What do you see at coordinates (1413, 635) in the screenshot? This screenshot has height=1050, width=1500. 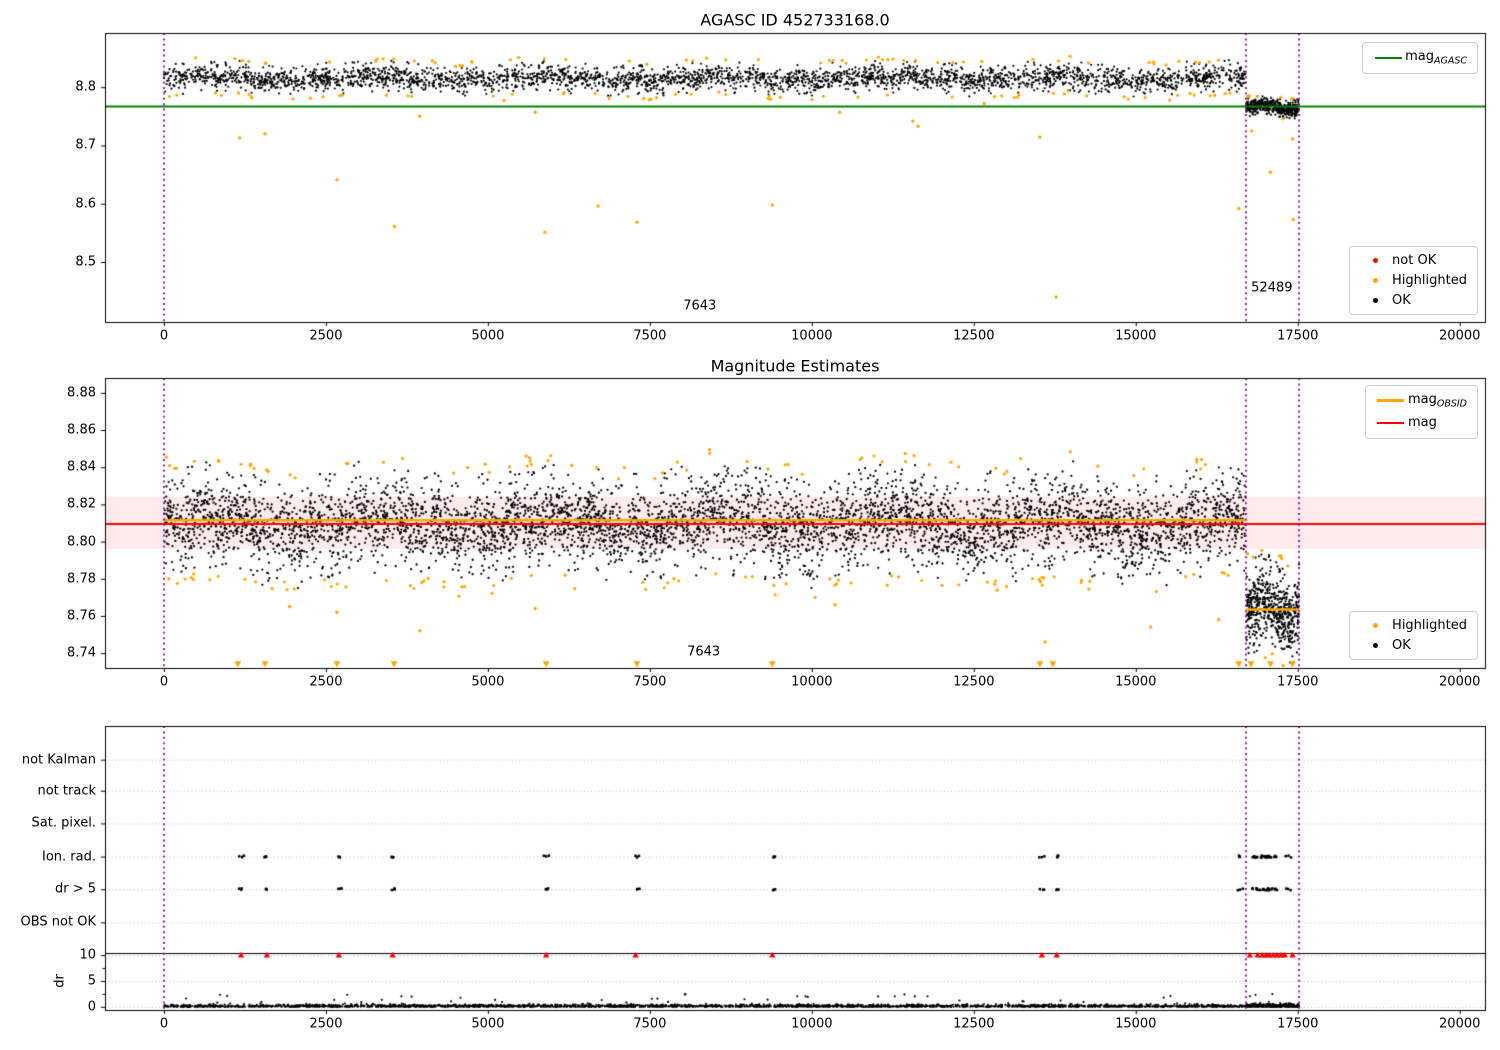 I see `legend-plot2-markers: Highlighted OK` at bounding box center [1413, 635].